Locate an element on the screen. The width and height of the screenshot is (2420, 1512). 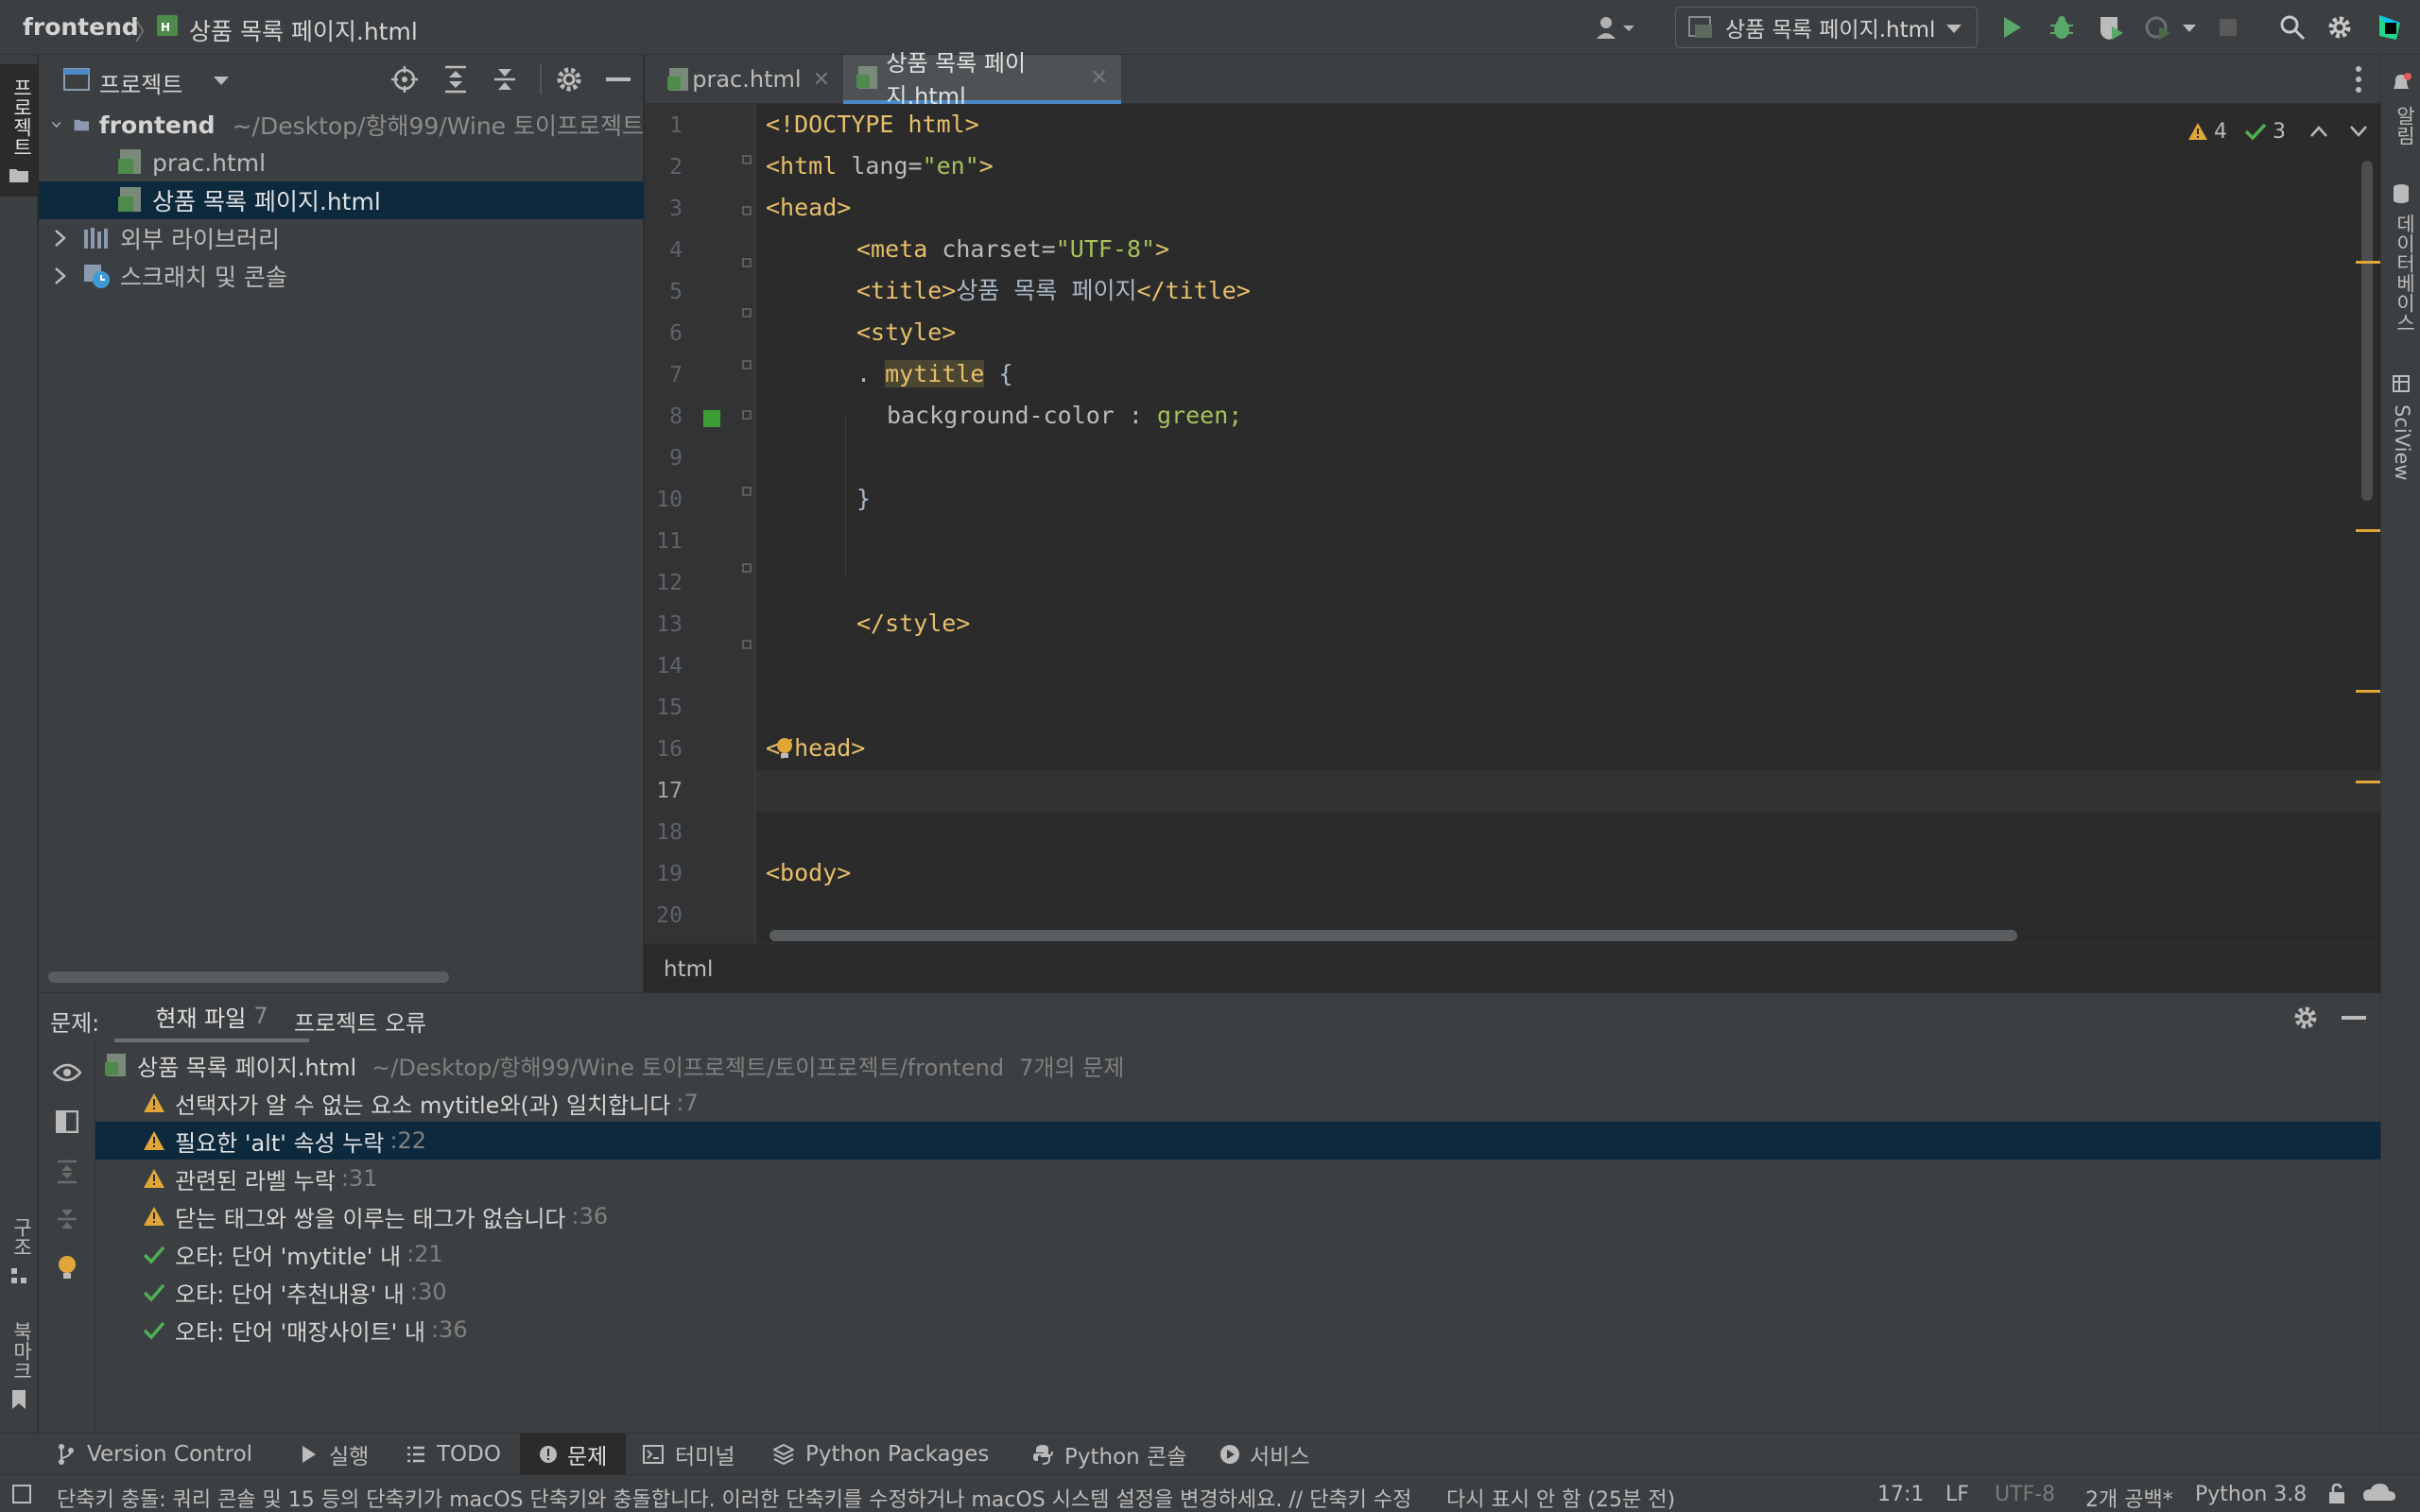
more-run-chevron-icon is located at coordinates (2189, 28).